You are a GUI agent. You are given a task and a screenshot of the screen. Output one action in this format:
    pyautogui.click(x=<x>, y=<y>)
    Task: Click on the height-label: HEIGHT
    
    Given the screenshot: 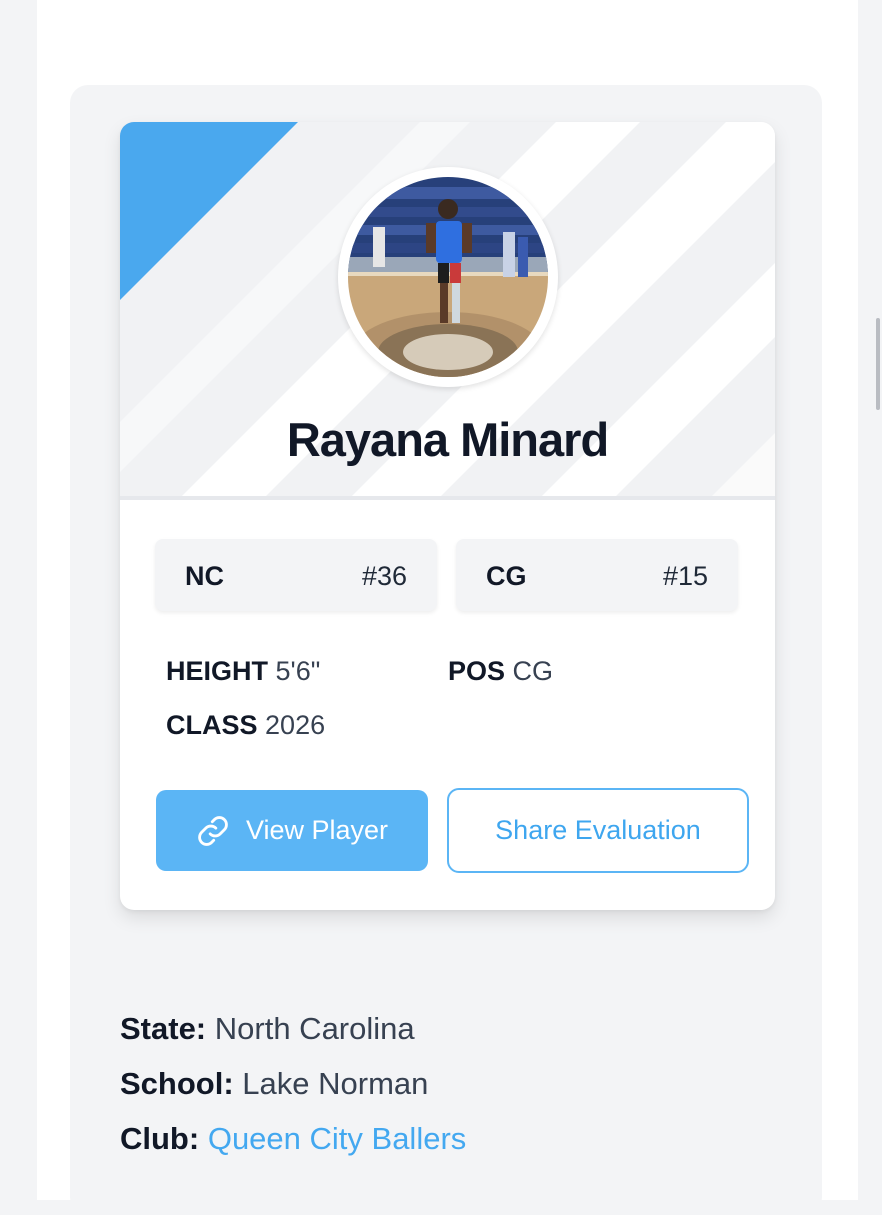 What is the action you would take?
    pyautogui.click(x=217, y=671)
    